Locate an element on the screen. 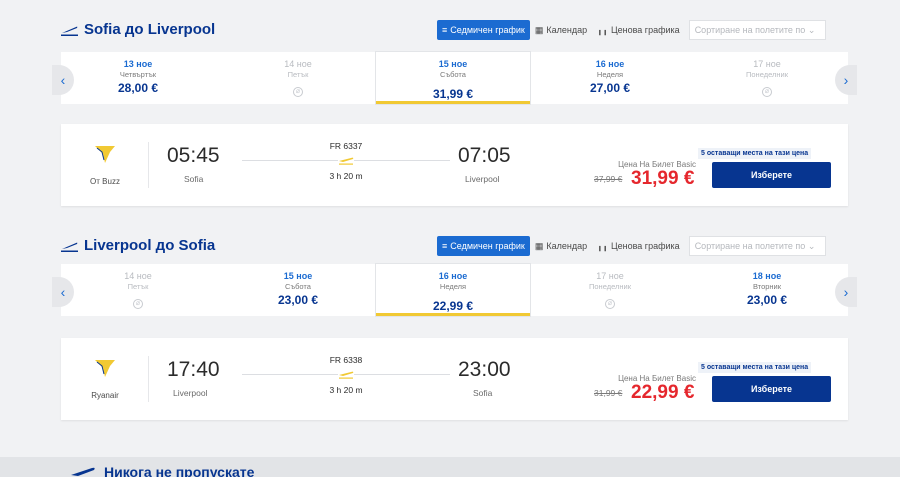 The width and height of the screenshot is (900, 477). date-option-selected: 15 ное Събота 31,99 € is located at coordinates (453, 78).